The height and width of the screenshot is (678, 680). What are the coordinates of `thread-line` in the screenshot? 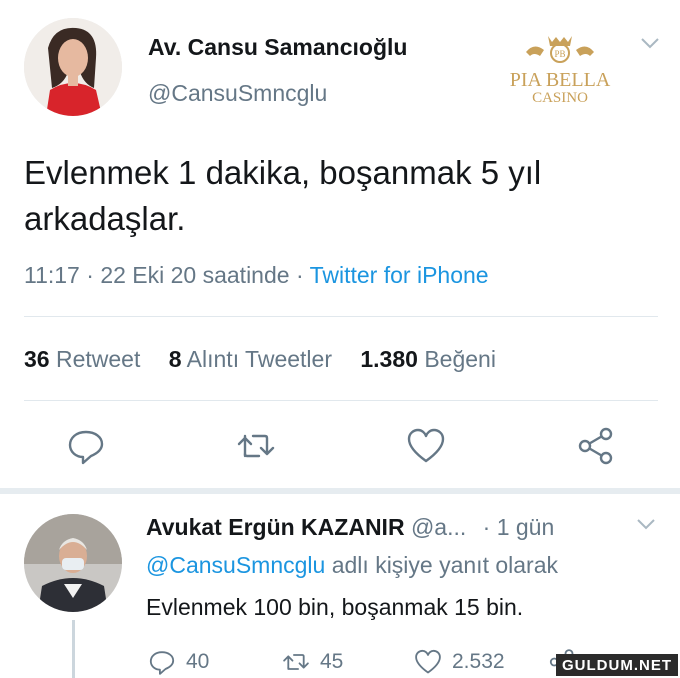 It's located at (73, 649).